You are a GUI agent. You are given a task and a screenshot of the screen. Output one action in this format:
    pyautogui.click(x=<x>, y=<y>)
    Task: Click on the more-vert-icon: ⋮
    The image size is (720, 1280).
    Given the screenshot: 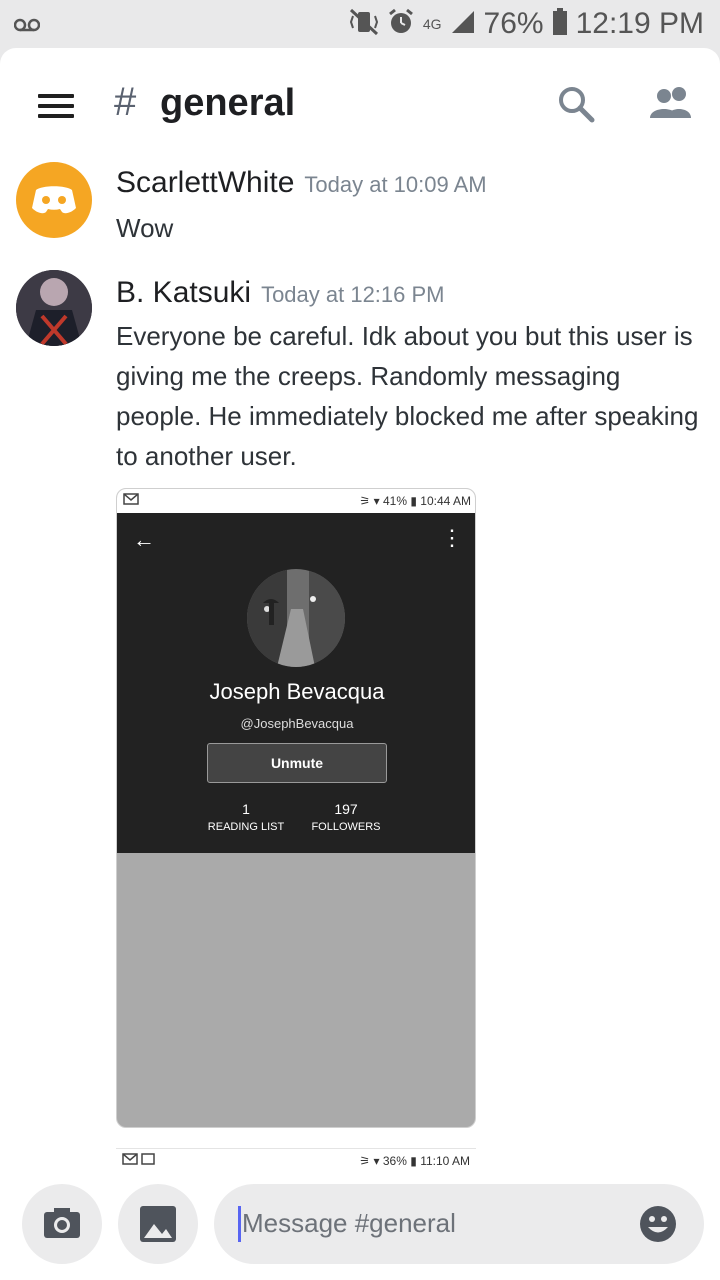 What is the action you would take?
    pyautogui.click(x=452, y=537)
    